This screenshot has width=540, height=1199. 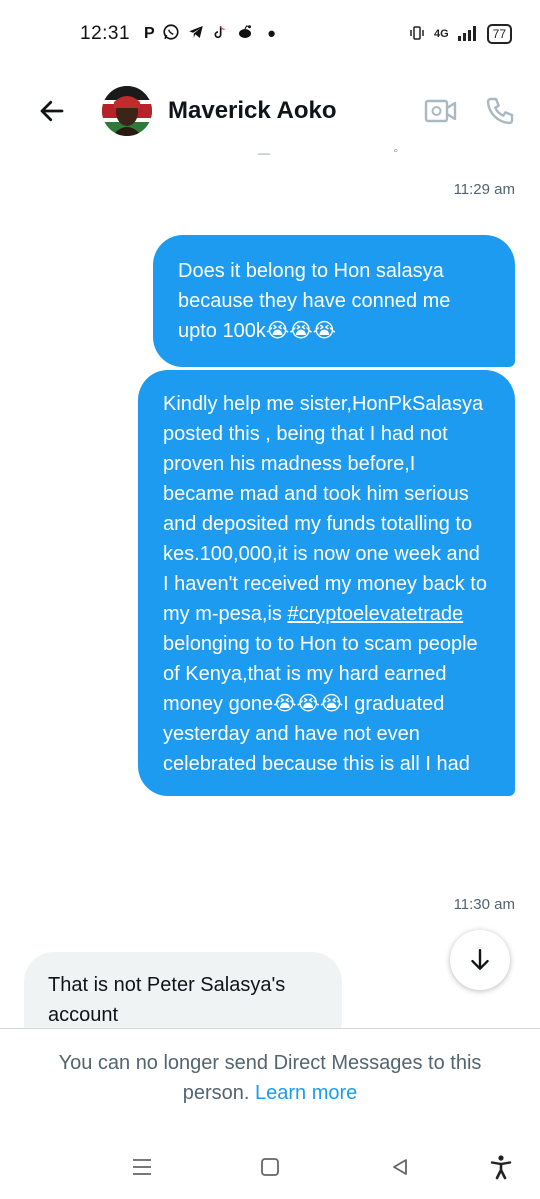 I want to click on notification-icons: P •, so click(x=209, y=34).